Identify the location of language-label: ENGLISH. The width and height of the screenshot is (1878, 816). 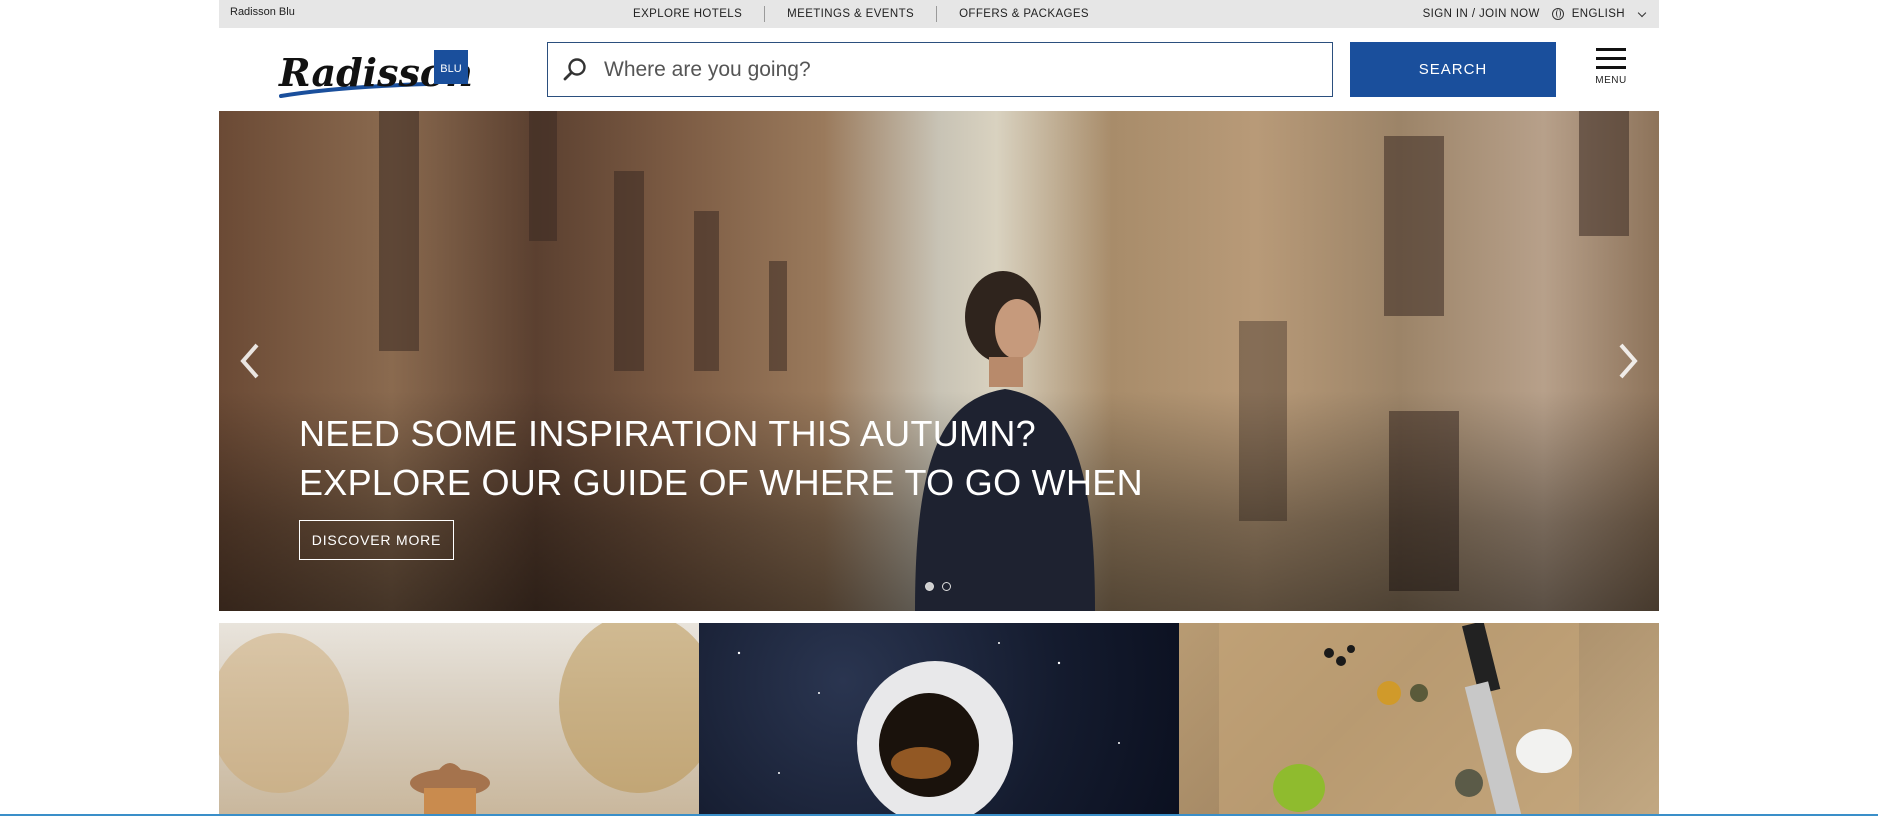
(1598, 14).